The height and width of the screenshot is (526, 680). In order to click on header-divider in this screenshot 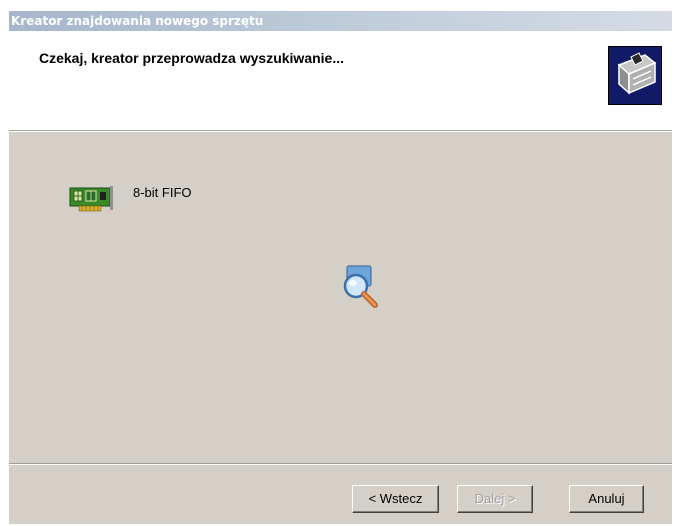, I will do `click(340, 131)`.